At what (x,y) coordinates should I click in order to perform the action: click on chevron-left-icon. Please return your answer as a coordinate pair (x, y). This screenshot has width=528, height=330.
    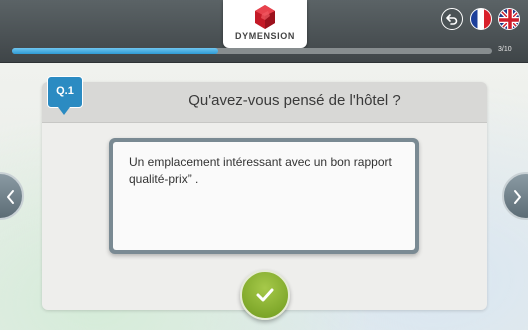
    Looking at the image, I should click on (10, 197).